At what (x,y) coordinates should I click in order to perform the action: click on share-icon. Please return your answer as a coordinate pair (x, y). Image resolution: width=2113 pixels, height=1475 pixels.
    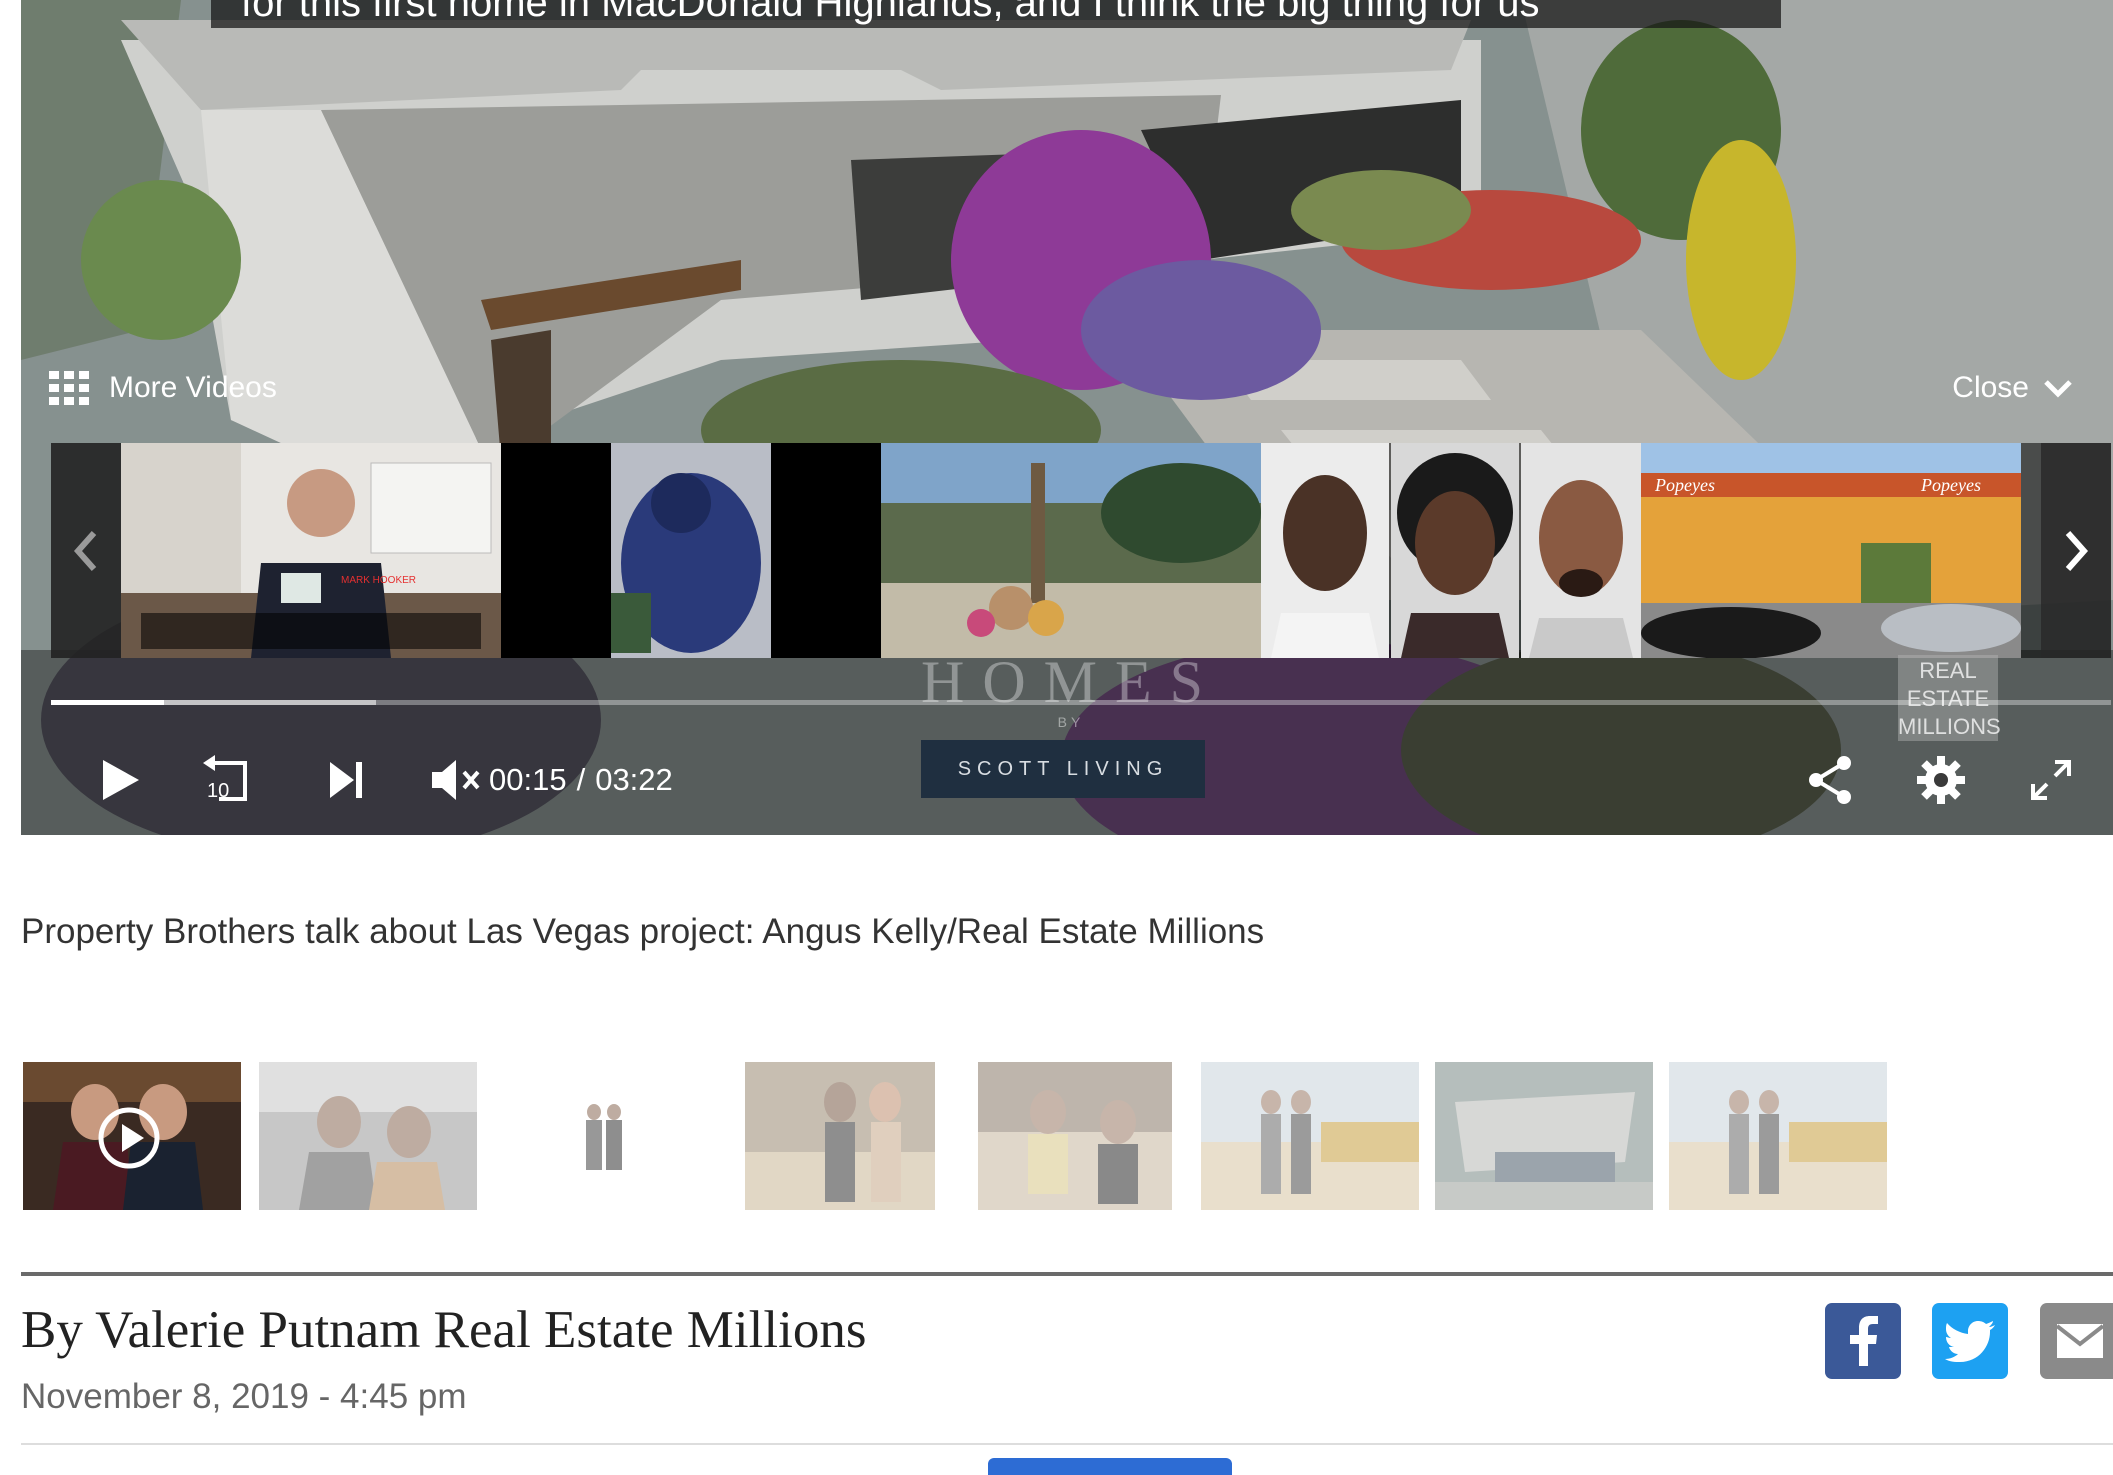
    Looking at the image, I should click on (1830, 780).